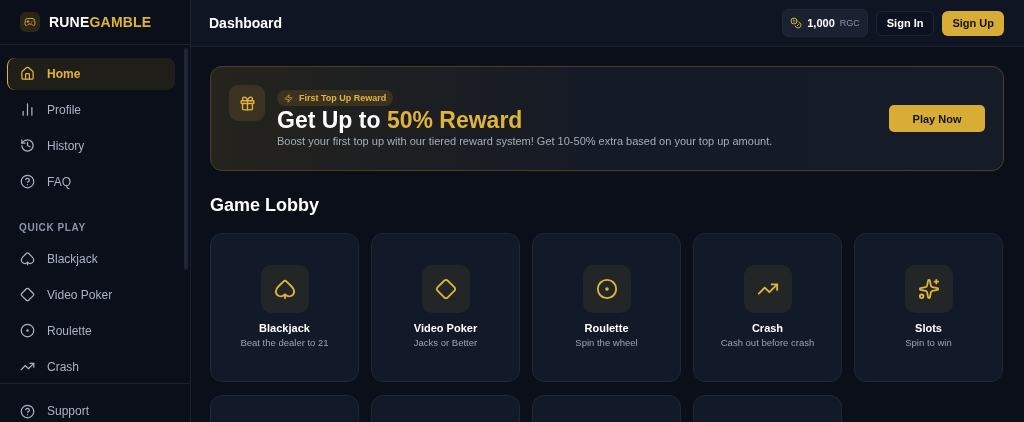 The height and width of the screenshot is (422, 1024). What do you see at coordinates (767, 328) in the screenshot?
I see `game-name: Crash` at bounding box center [767, 328].